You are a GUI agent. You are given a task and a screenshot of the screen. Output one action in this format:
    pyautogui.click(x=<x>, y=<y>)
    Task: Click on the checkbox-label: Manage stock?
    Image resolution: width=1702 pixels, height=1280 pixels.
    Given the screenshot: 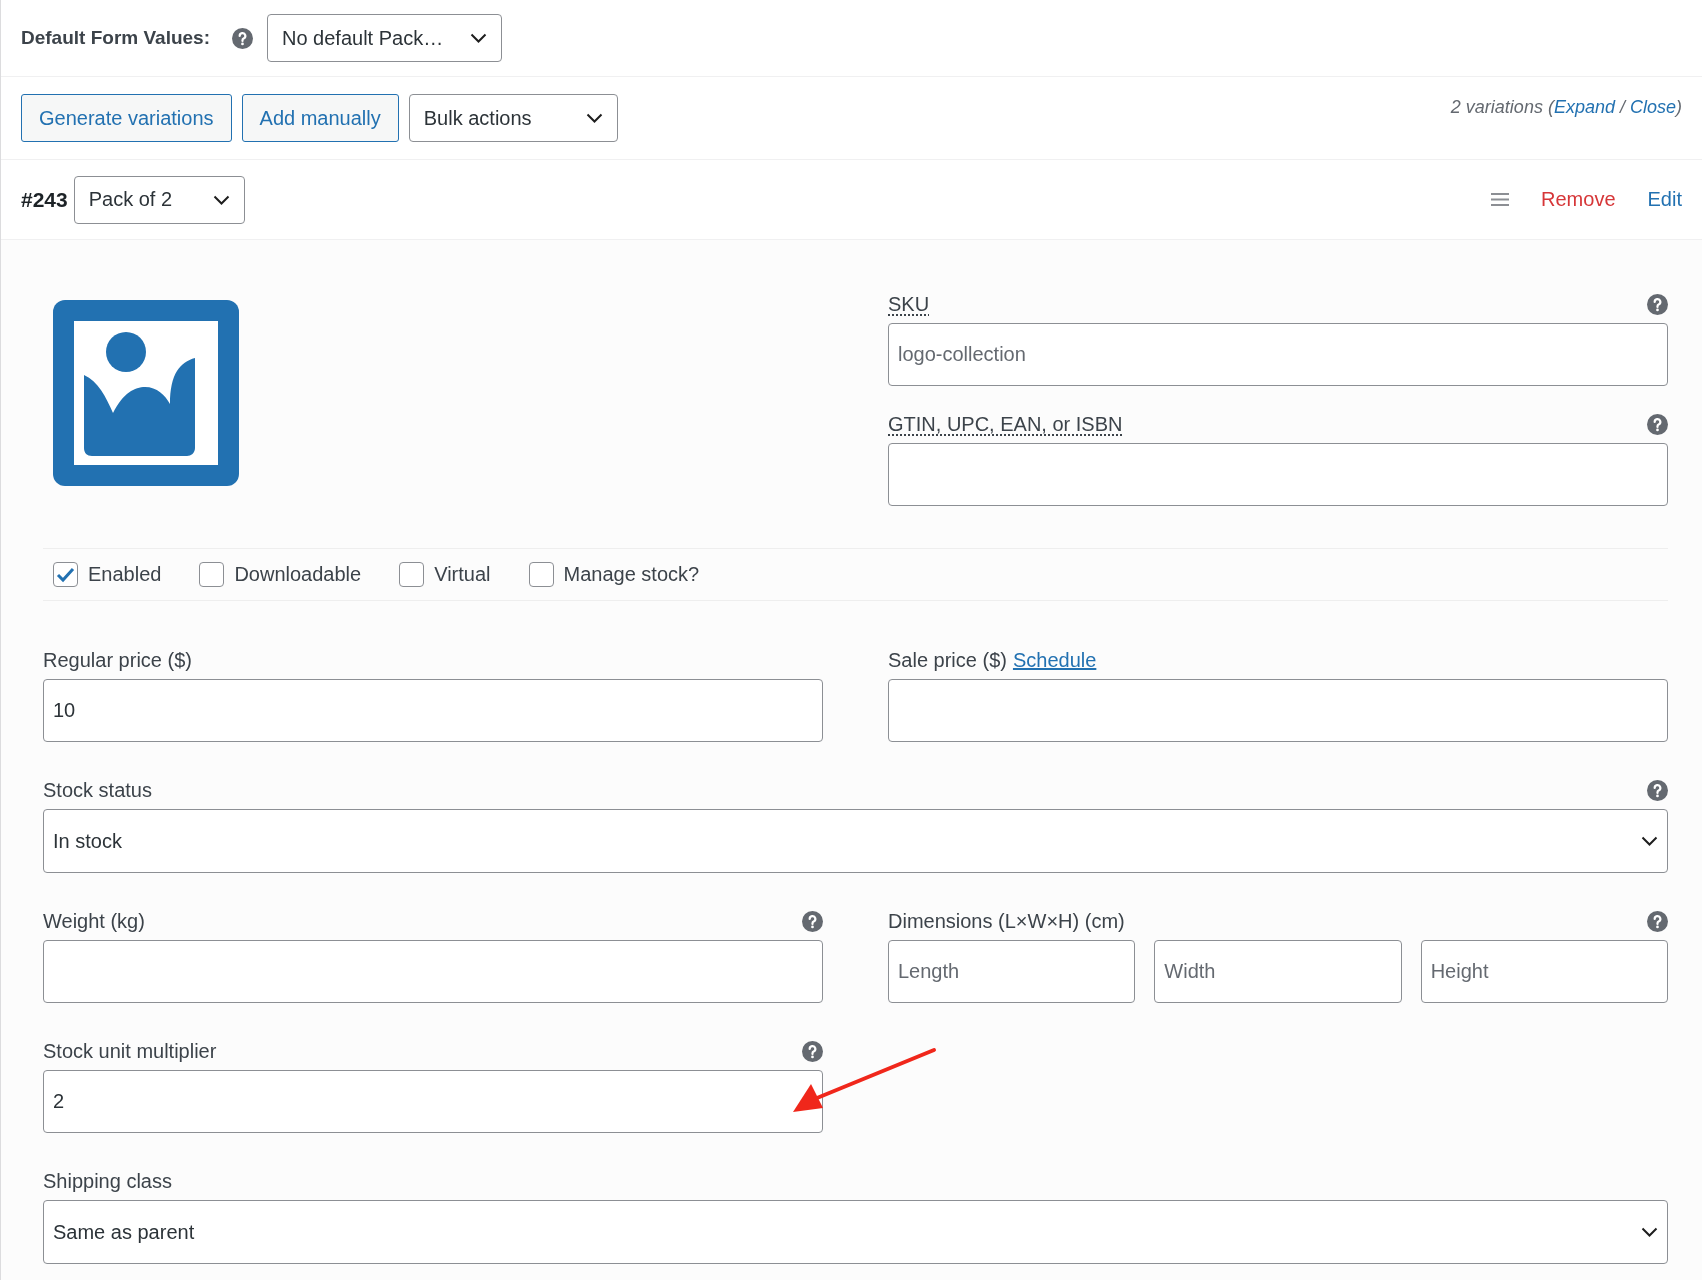 What is the action you would take?
    pyautogui.click(x=631, y=574)
    